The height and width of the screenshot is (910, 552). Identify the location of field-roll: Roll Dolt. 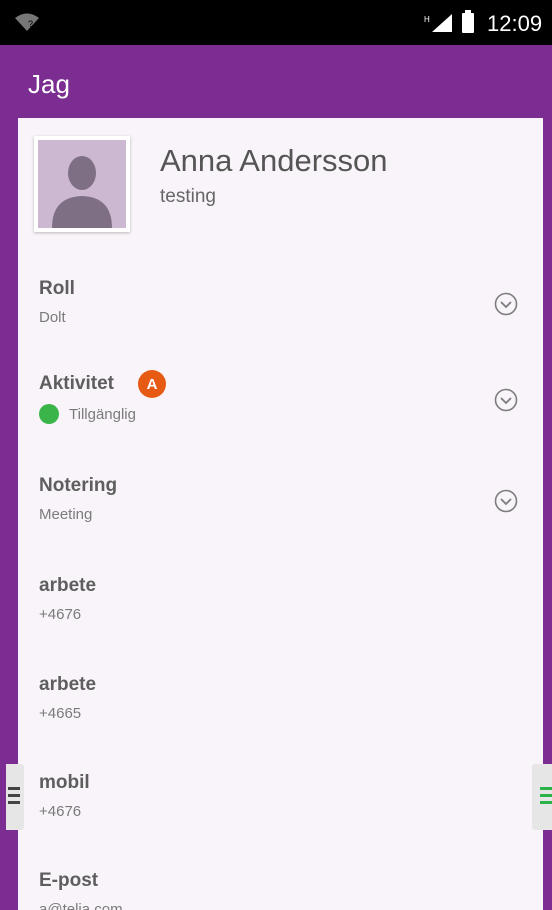
(57, 302).